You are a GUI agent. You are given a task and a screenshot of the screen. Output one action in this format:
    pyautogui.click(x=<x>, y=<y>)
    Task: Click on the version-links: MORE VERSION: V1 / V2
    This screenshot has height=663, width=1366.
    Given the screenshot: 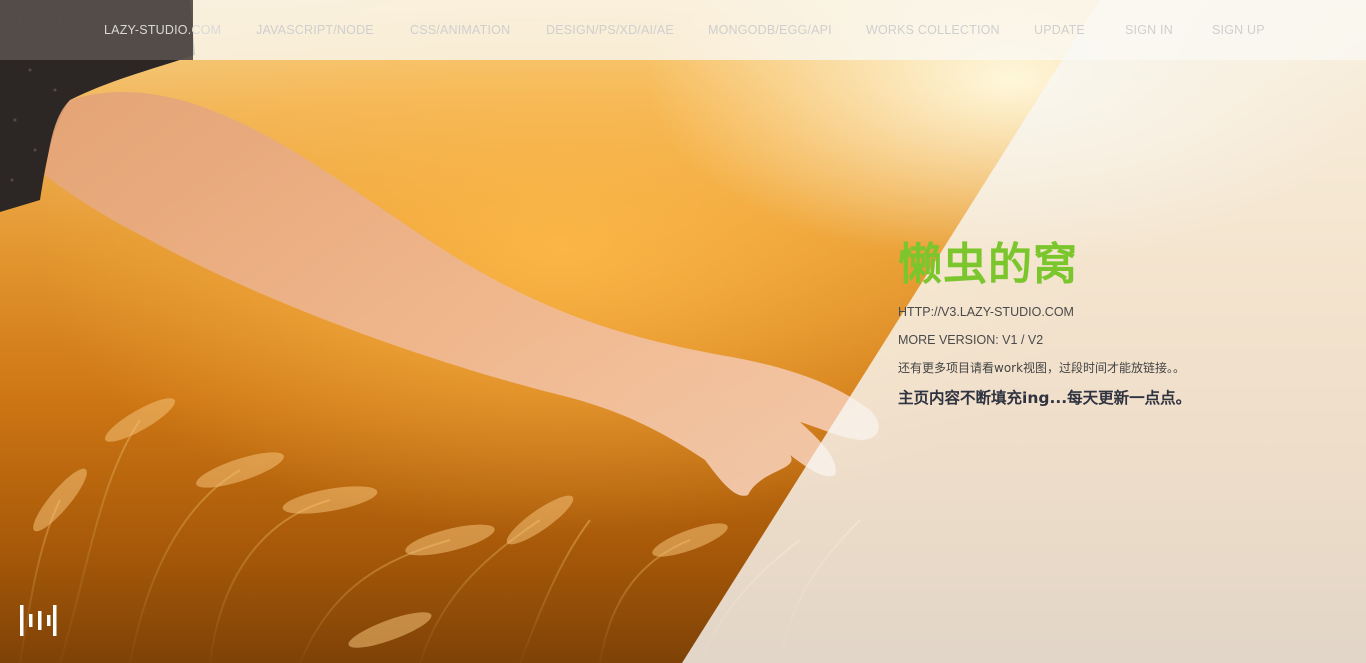 What is the action you would take?
    pyautogui.click(x=1108, y=340)
    